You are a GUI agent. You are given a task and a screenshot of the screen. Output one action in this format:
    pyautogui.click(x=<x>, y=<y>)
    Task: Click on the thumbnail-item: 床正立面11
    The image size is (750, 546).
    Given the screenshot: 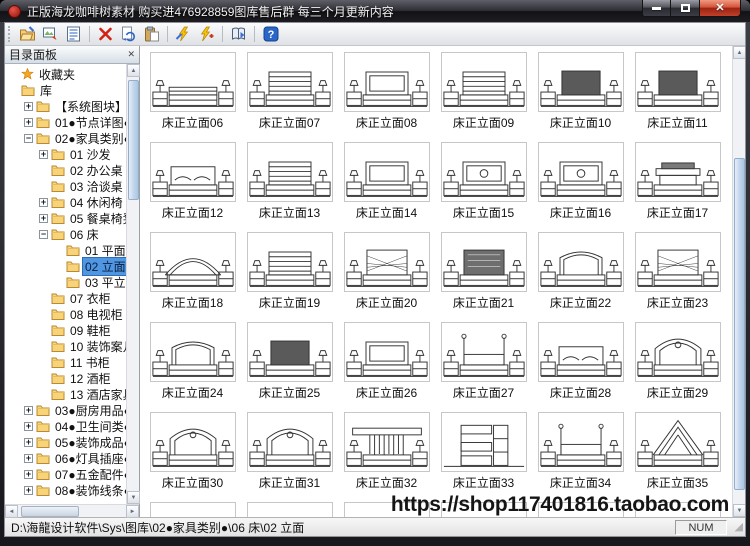 What is the action you would take?
    pyautogui.click(x=677, y=97)
    